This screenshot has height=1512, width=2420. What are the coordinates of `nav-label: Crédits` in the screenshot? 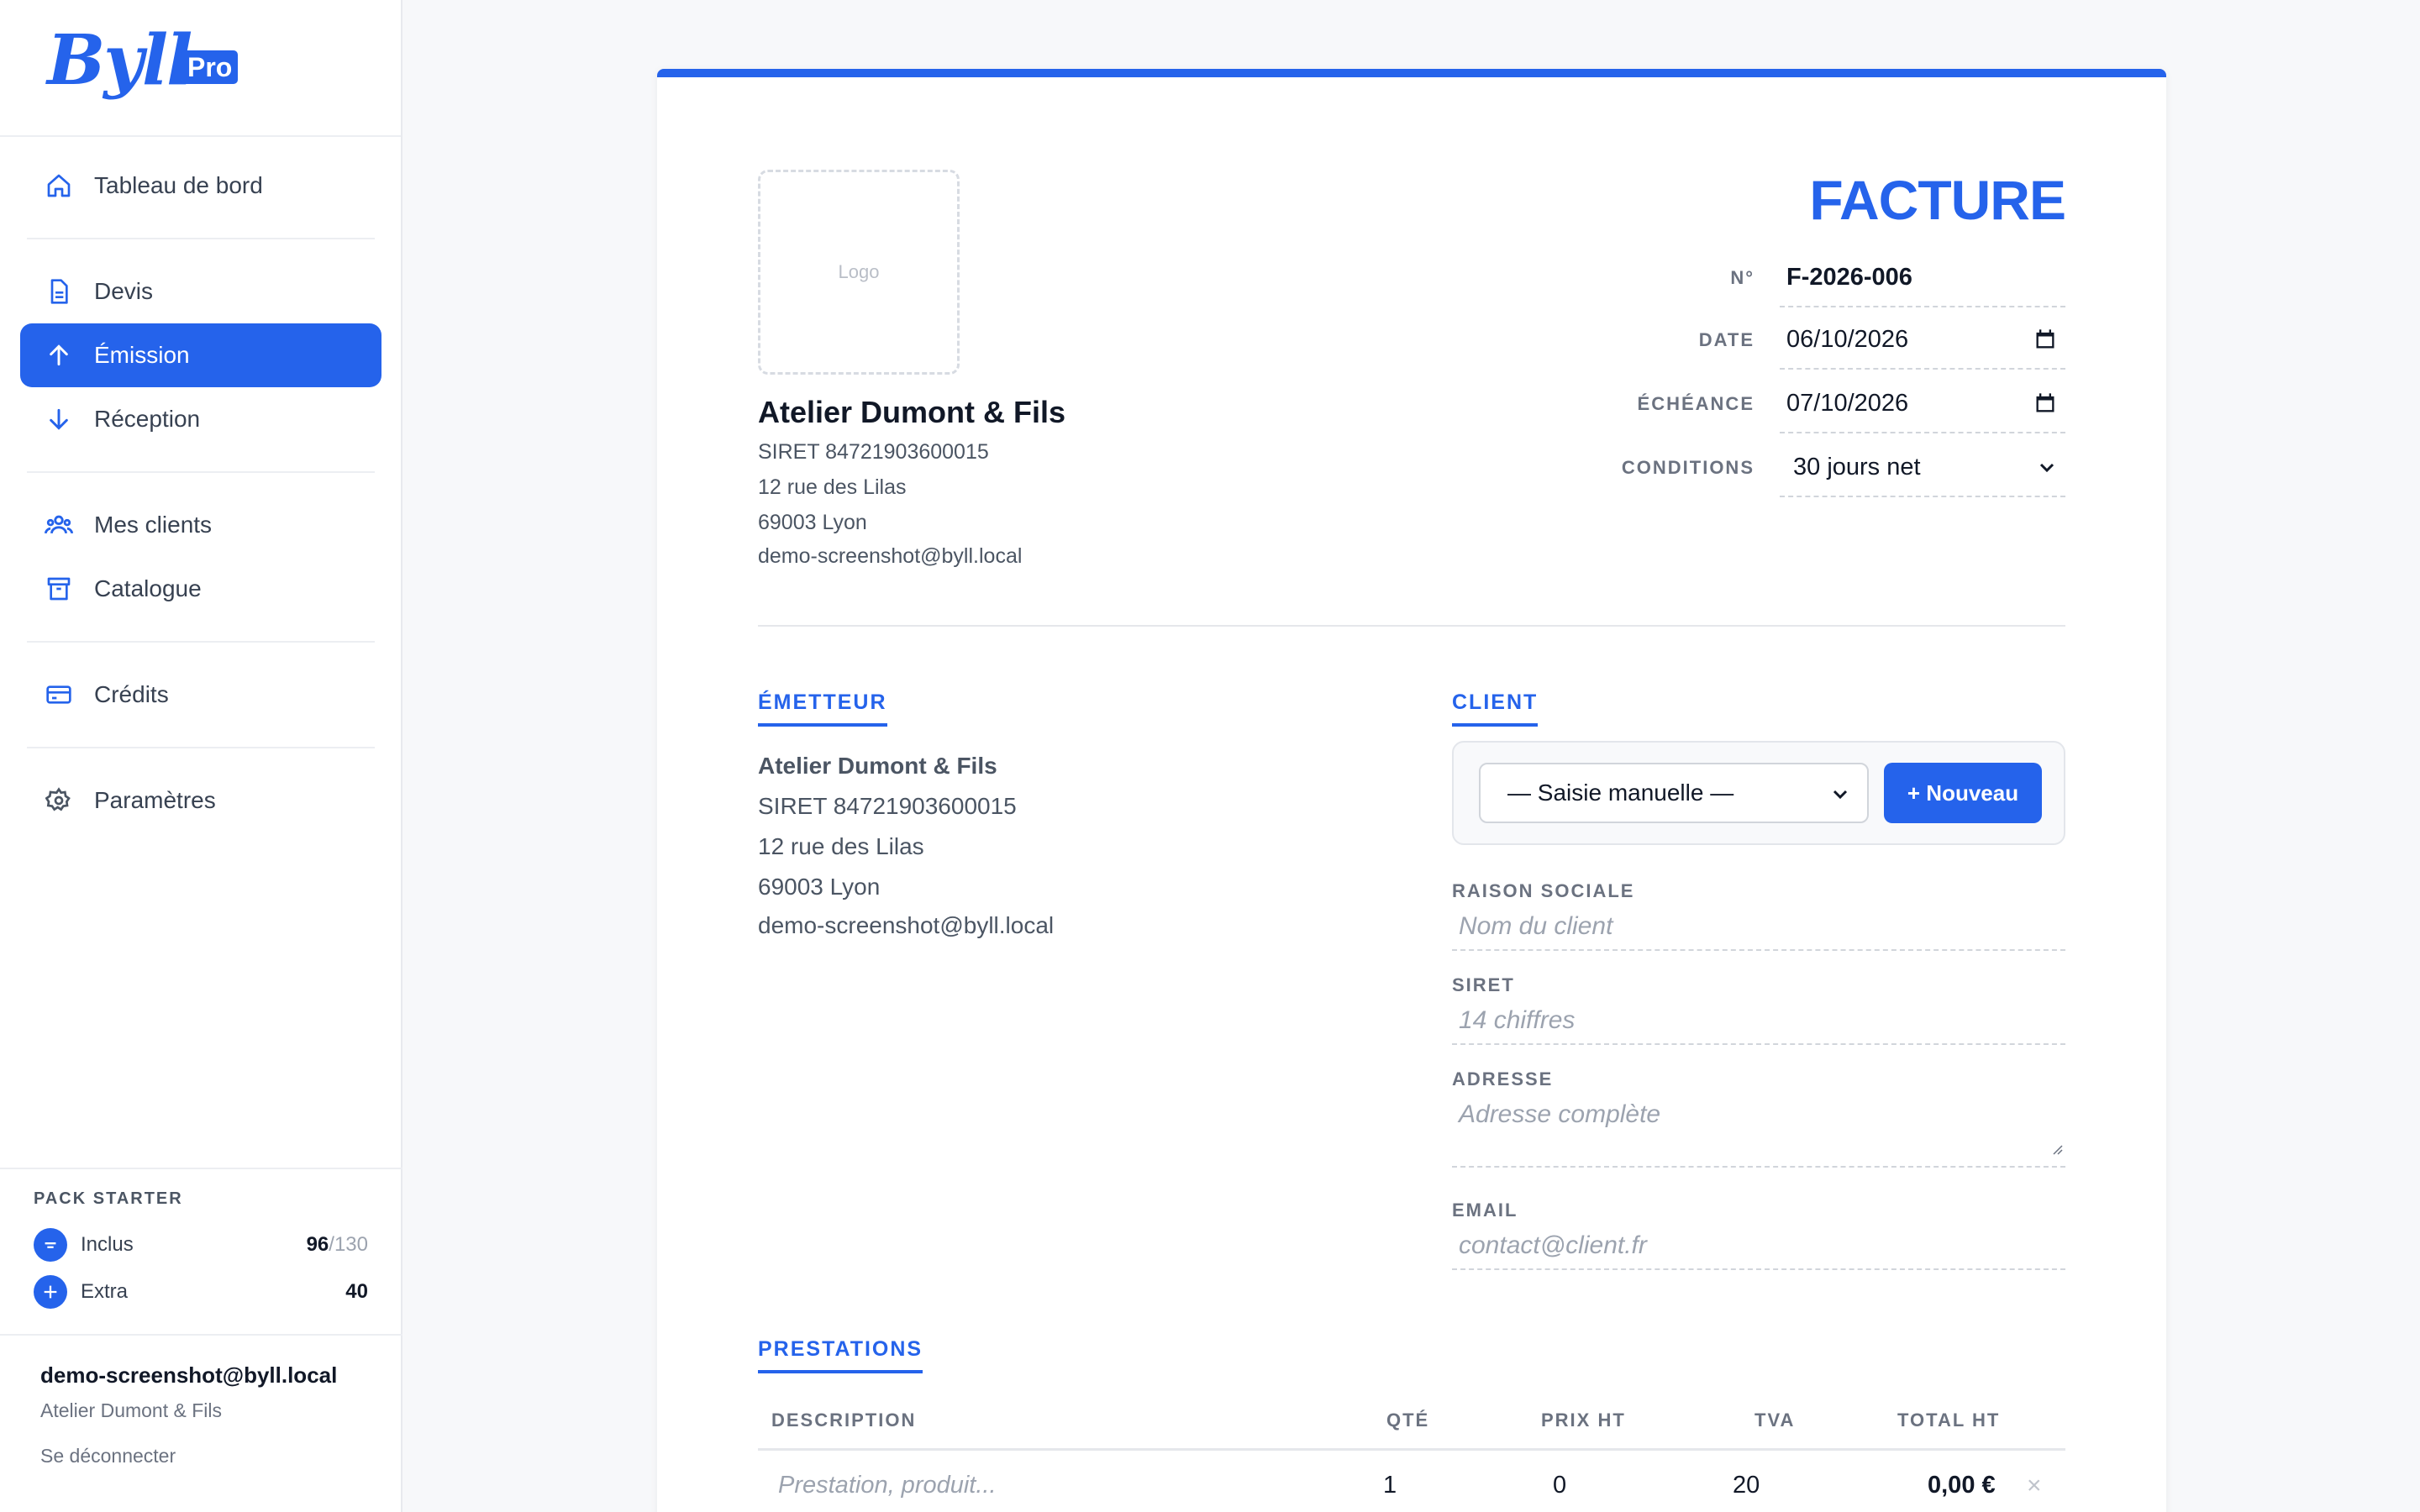 It's located at (131, 694).